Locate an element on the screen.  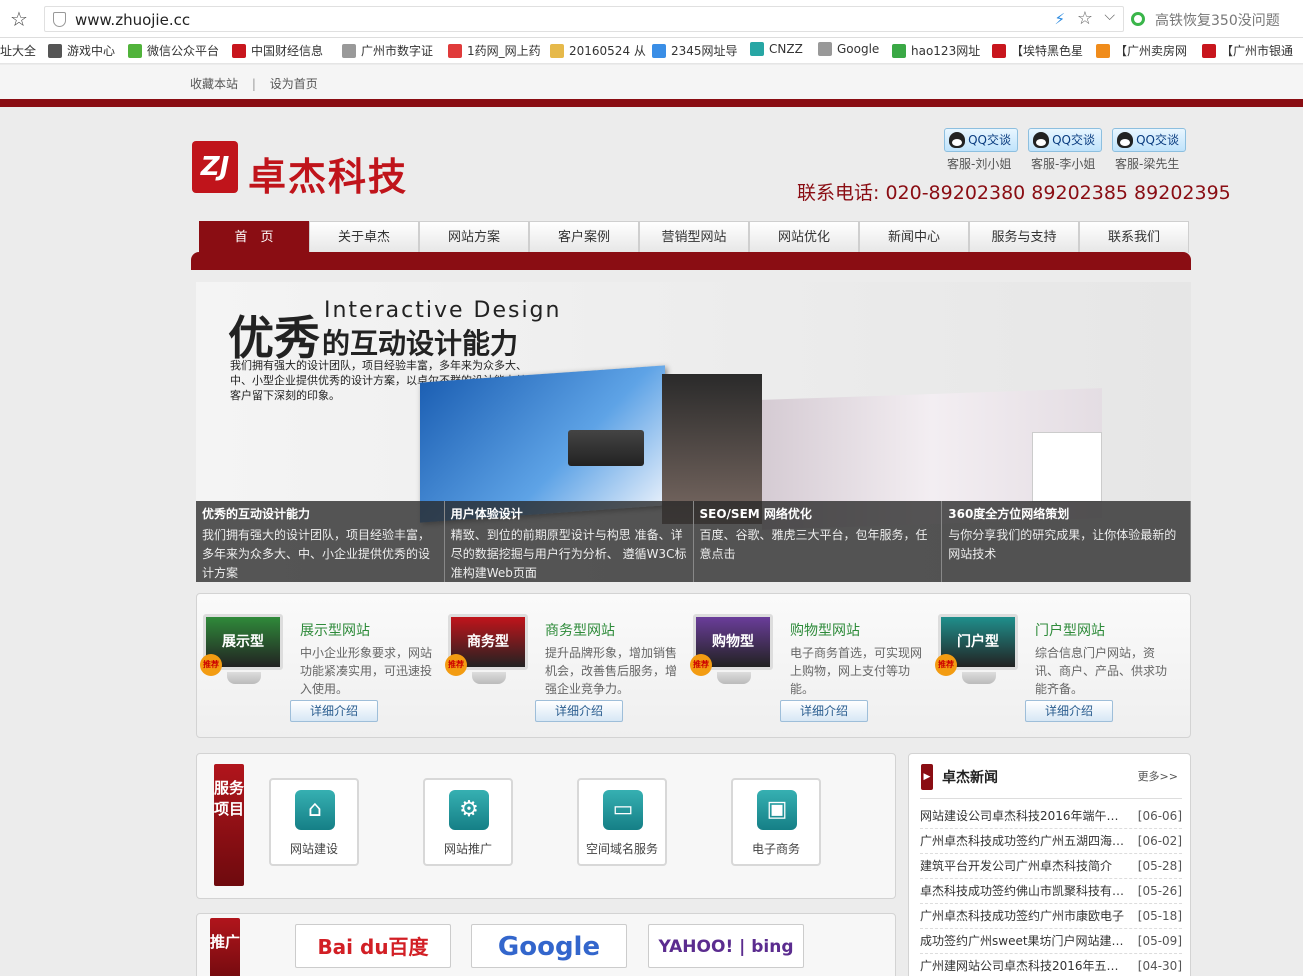
bookmark-item: 1药网_网上药 is located at coordinates (494, 50).